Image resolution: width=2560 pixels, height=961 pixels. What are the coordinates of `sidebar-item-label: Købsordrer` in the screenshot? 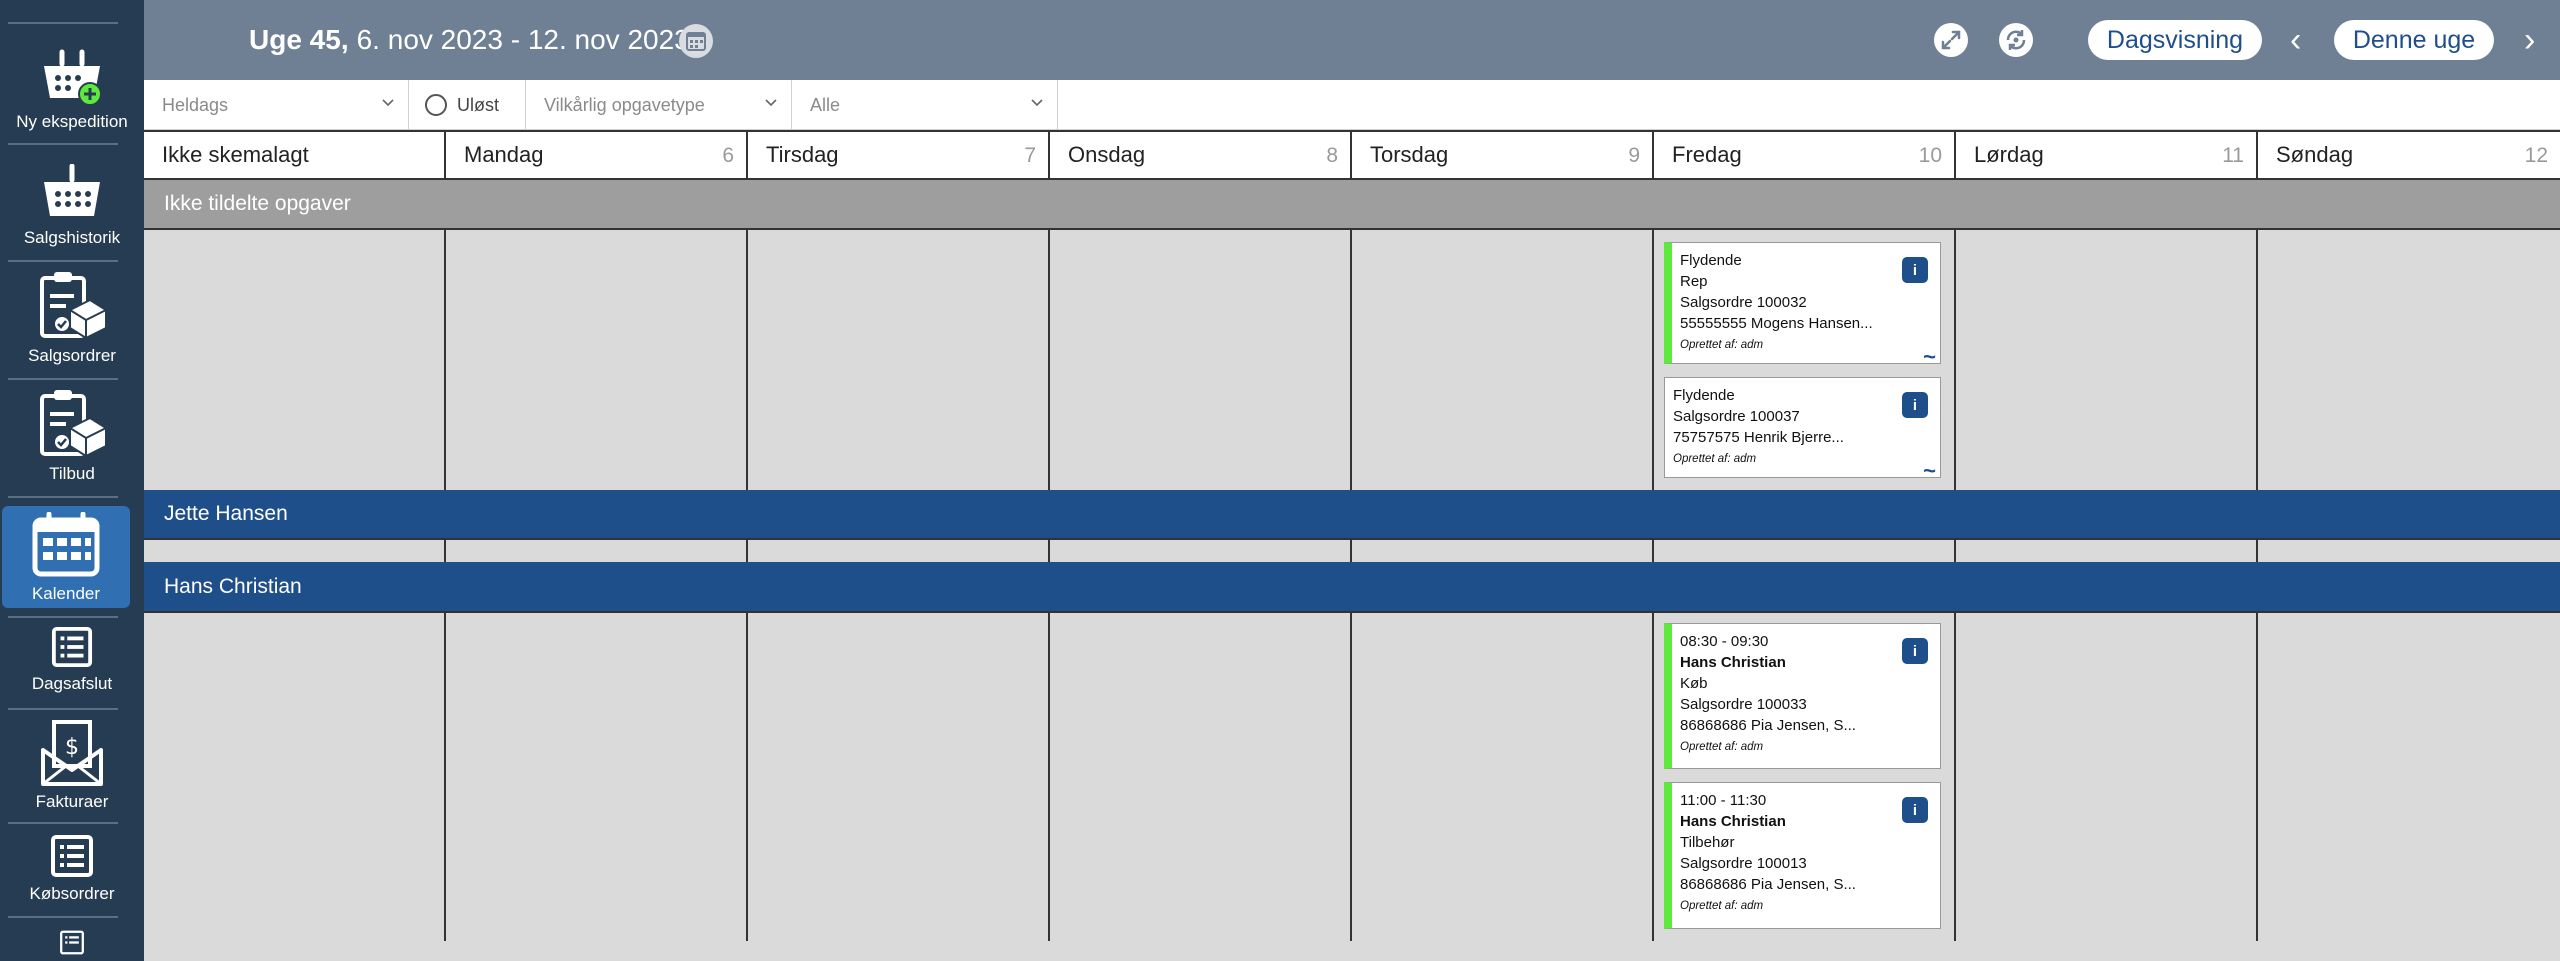 It's located at (72, 893).